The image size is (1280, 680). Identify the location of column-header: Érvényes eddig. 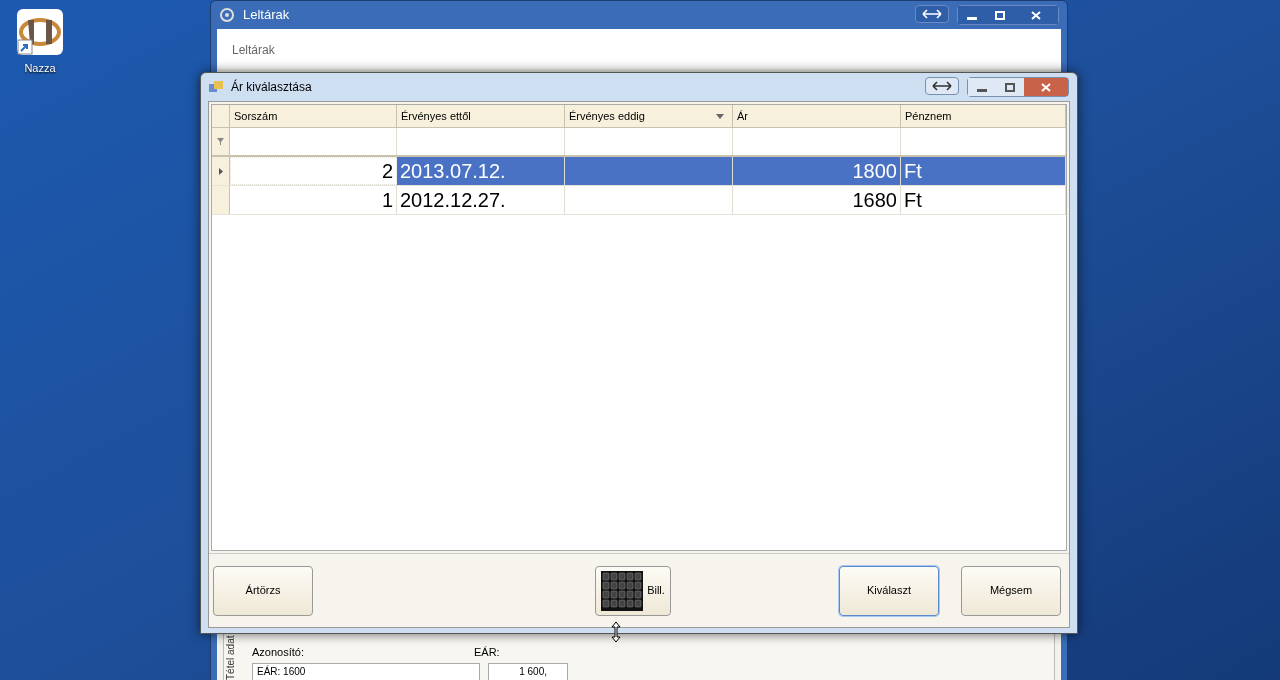
(649, 116).